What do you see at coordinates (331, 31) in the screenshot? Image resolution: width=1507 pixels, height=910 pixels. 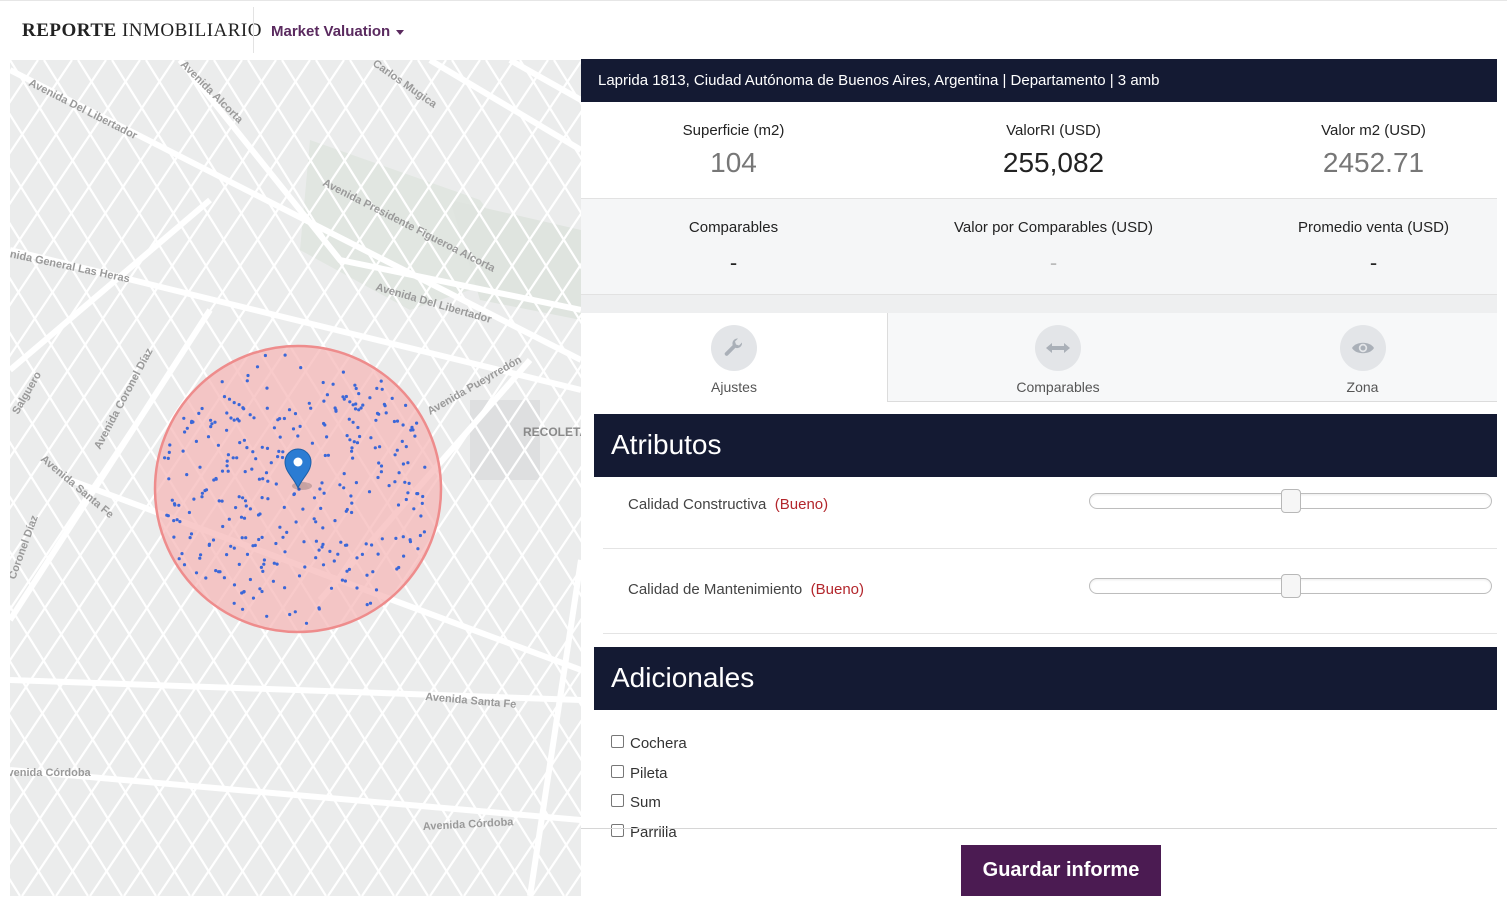 I see `menu-label: Market Valuation` at bounding box center [331, 31].